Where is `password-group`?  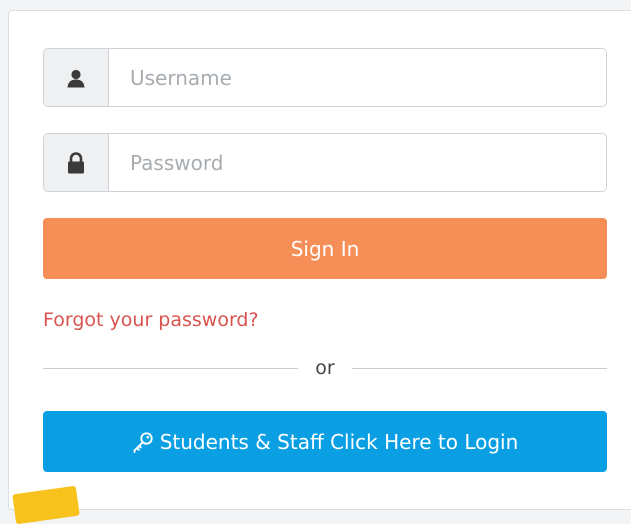
password-group is located at coordinates (325, 162).